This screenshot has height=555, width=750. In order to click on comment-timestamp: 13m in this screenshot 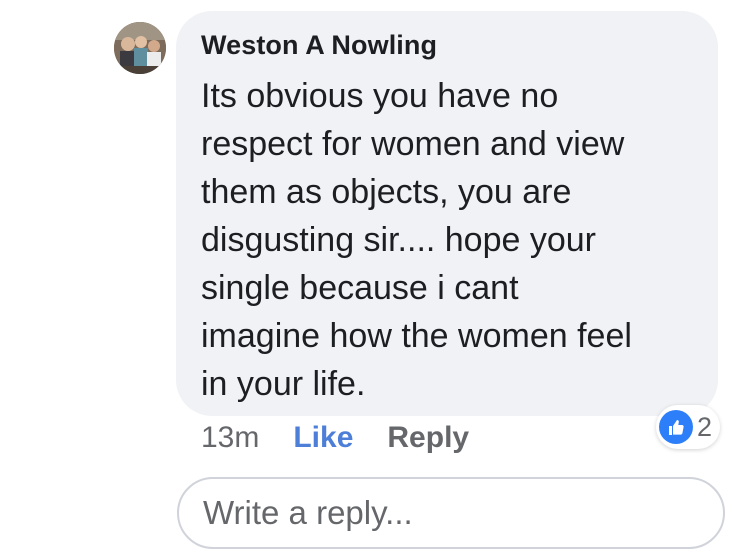, I will do `click(230, 438)`.